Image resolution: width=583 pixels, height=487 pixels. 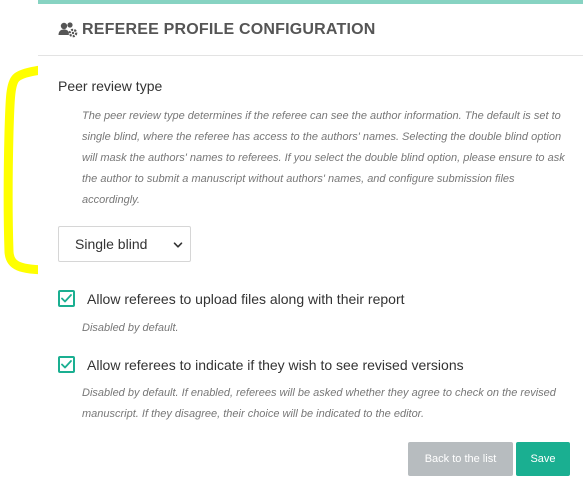 I want to click on panel-header: REFEREE PROFILE CONFIGURATION, so click(x=310, y=30).